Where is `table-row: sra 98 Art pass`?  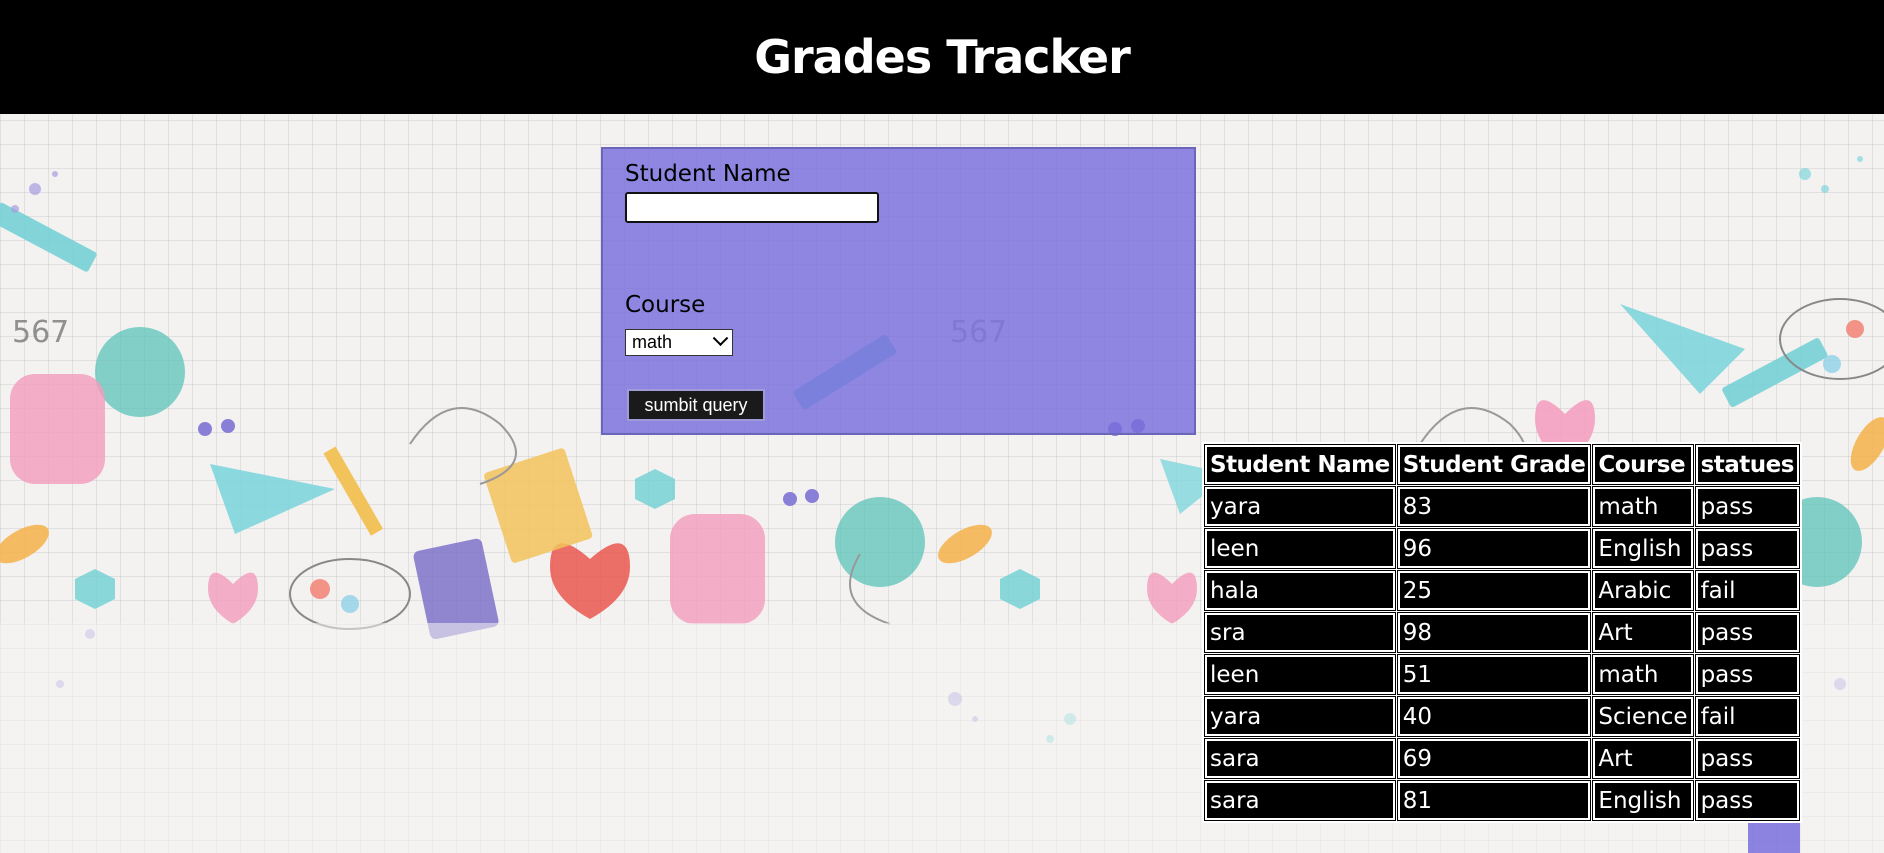
table-row: sra 98 Art pass is located at coordinates (1502, 632).